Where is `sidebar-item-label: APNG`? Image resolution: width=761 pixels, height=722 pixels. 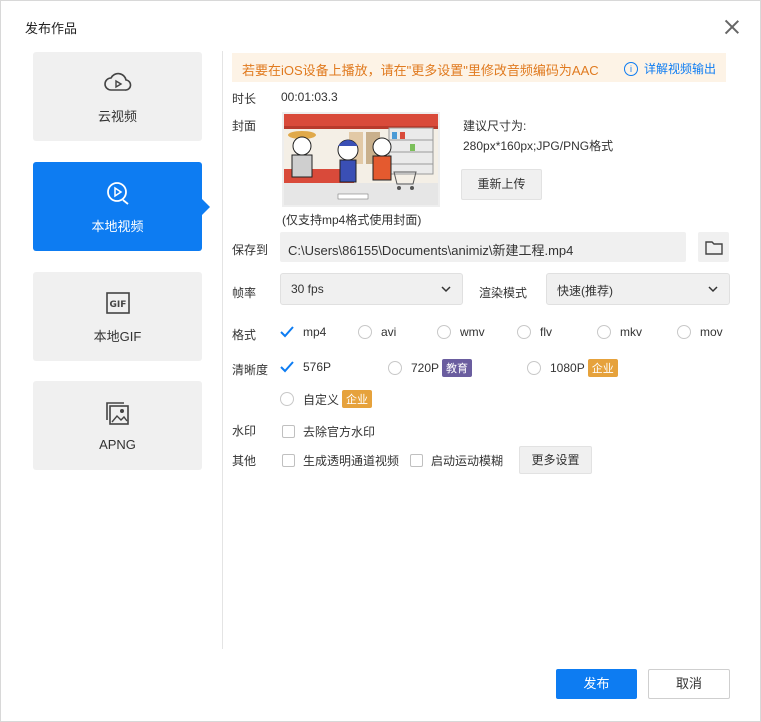 sidebar-item-label: APNG is located at coordinates (117, 444).